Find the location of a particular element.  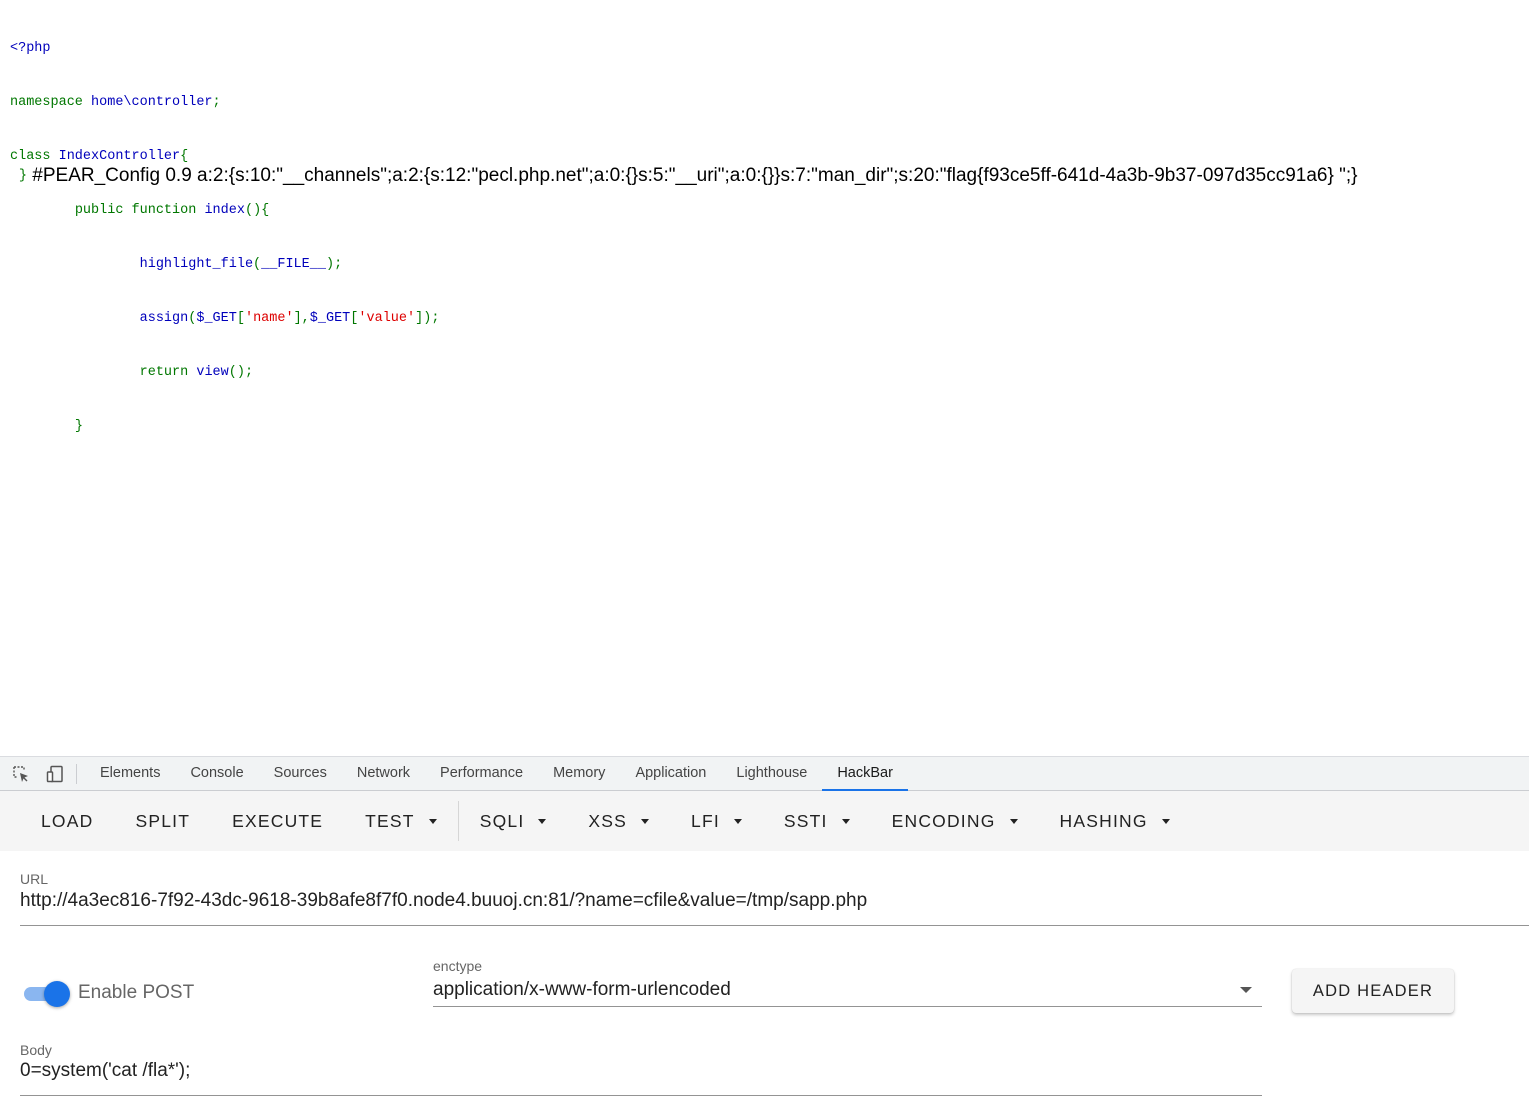

tab-performance: Performance is located at coordinates (481, 773).